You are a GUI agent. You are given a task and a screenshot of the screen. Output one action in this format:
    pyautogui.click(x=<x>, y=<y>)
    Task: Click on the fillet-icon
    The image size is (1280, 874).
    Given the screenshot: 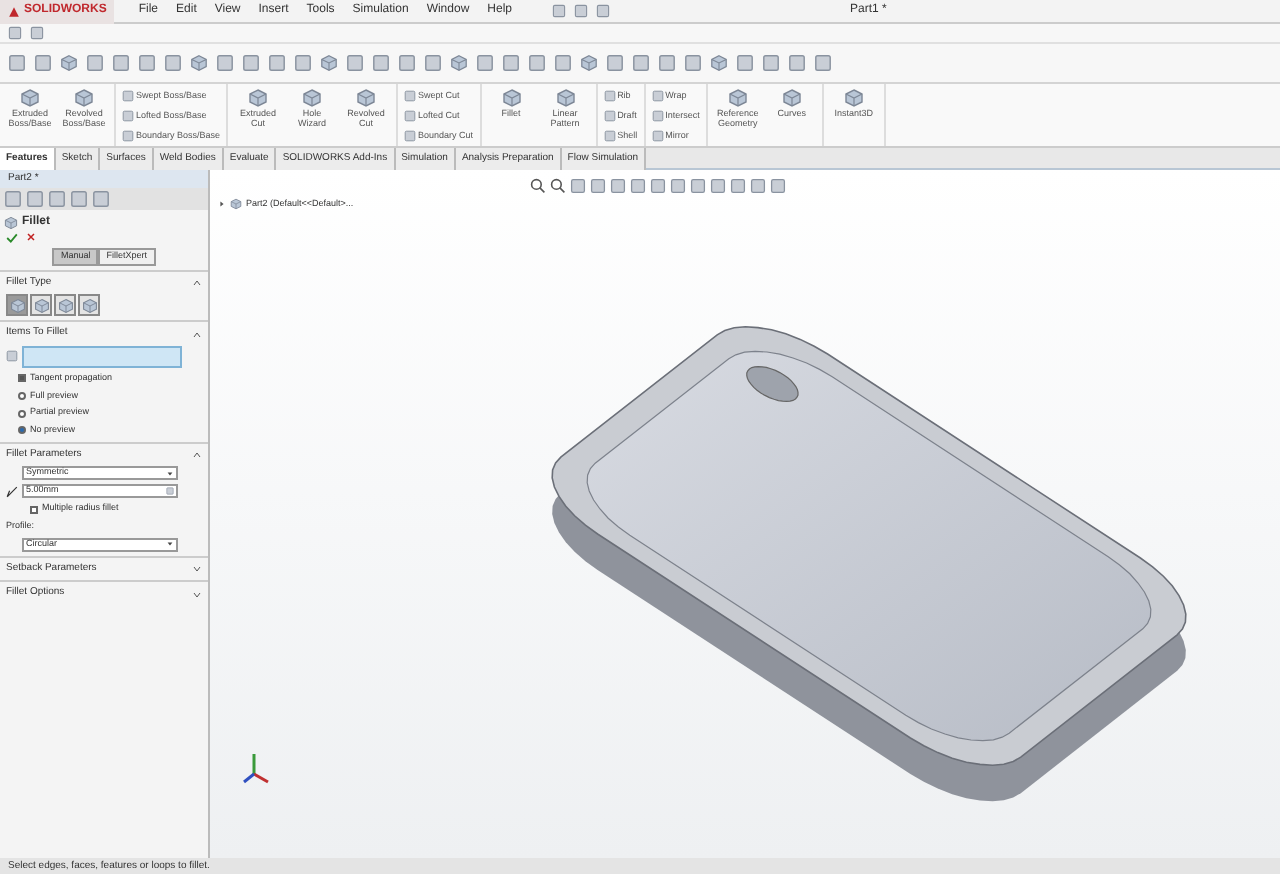 What is the action you would take?
    pyautogui.click(x=11, y=223)
    